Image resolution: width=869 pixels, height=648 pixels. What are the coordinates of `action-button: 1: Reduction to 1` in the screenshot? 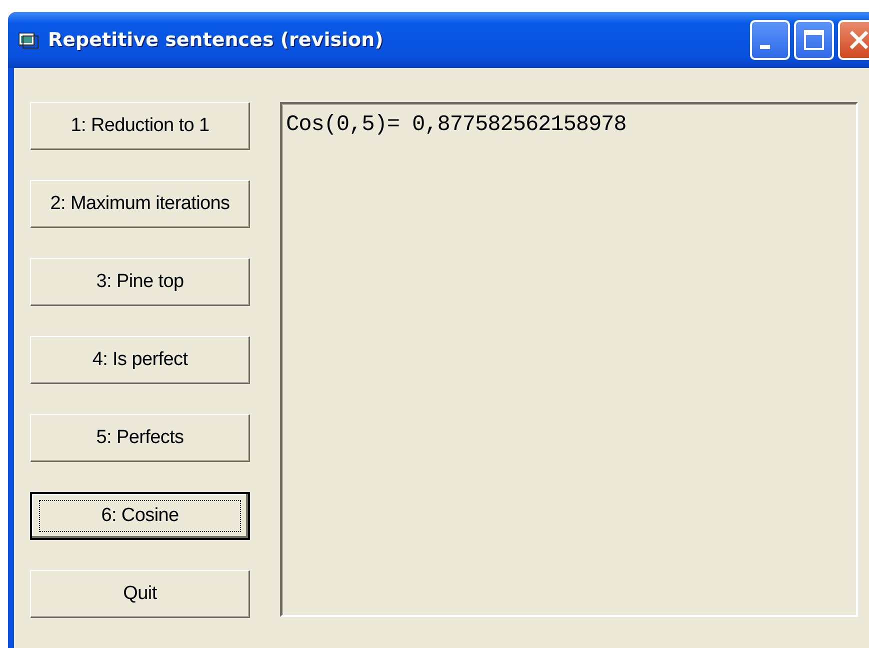 It's located at (140, 126).